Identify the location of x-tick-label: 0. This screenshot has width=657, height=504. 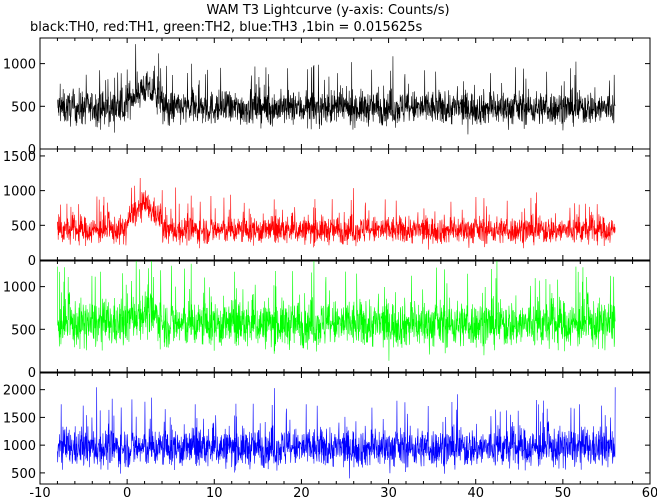
(127, 493).